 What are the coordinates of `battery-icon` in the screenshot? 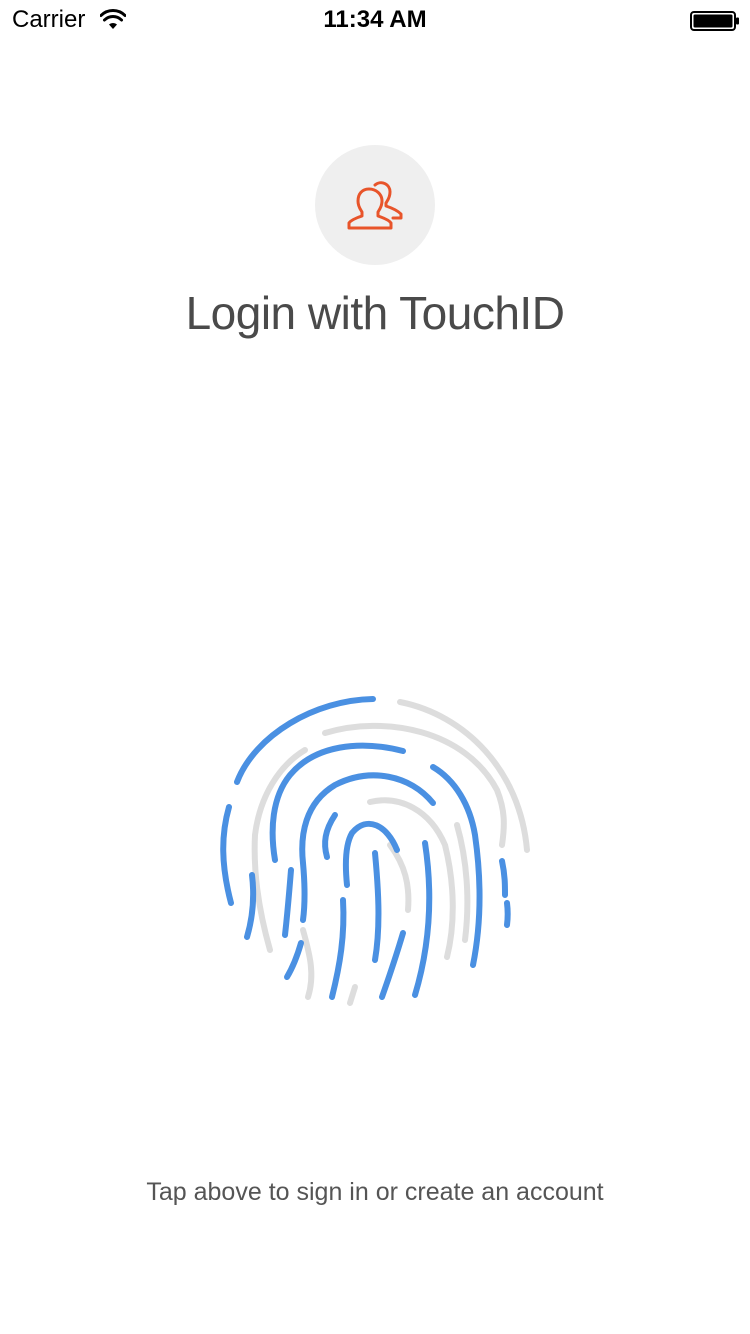 It's located at (714, 21).